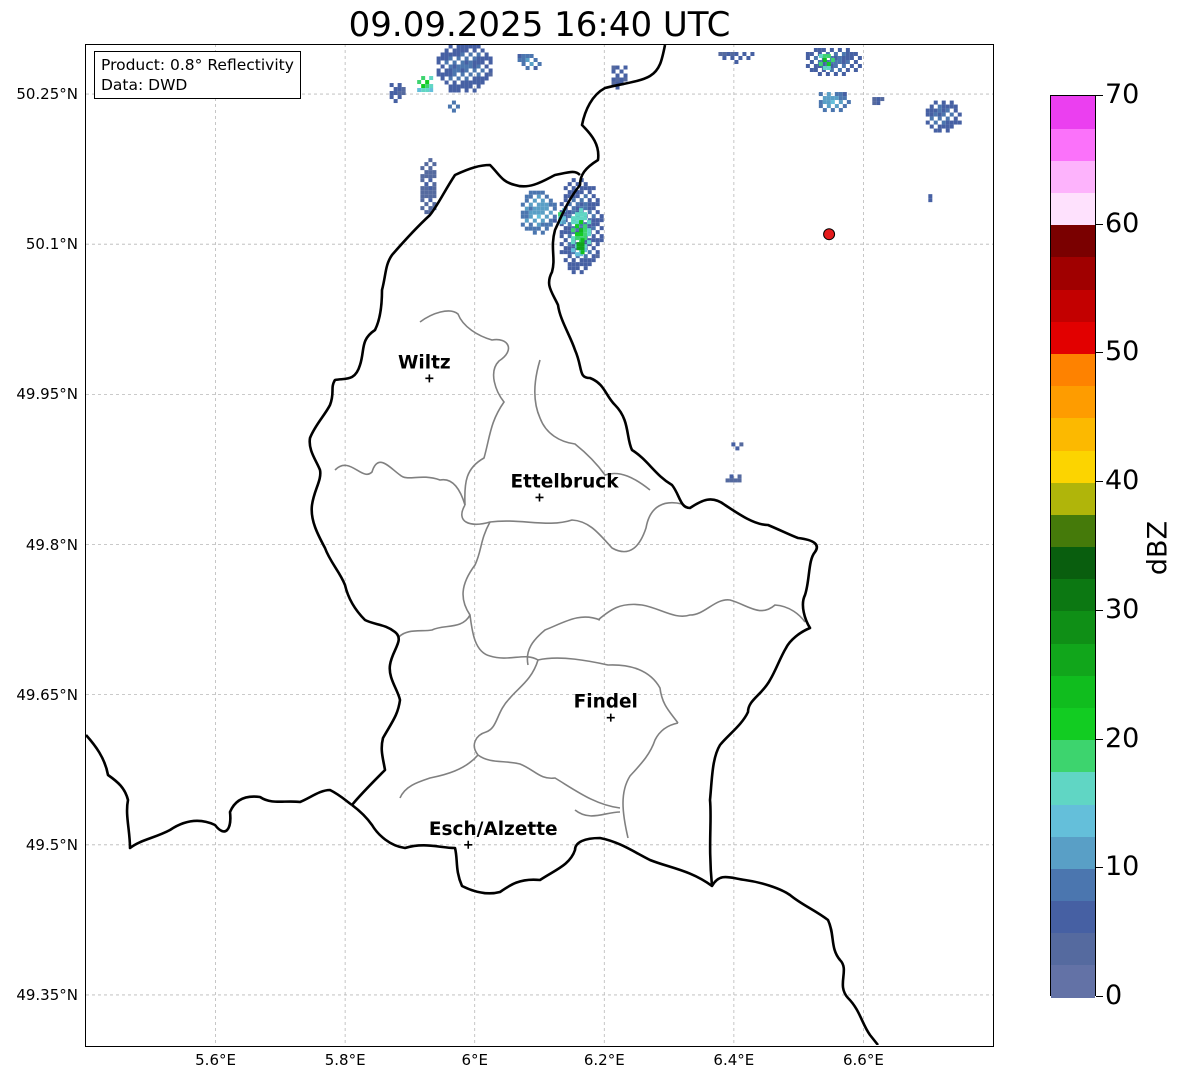  I want to click on lon-tick-label: 5.8°E, so click(345, 1060).